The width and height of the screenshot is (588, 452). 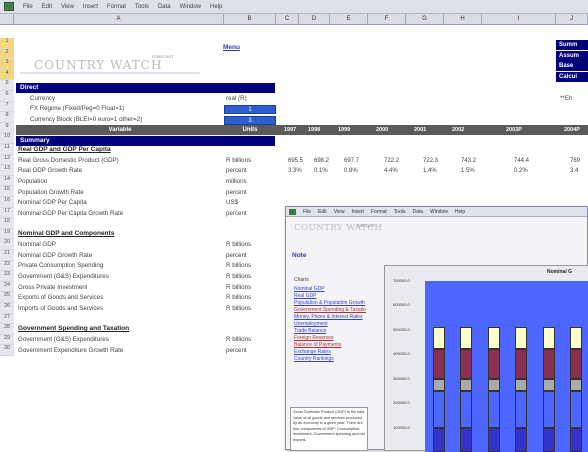 I want to click on row-header-24: 24, so click(x=7, y=287).